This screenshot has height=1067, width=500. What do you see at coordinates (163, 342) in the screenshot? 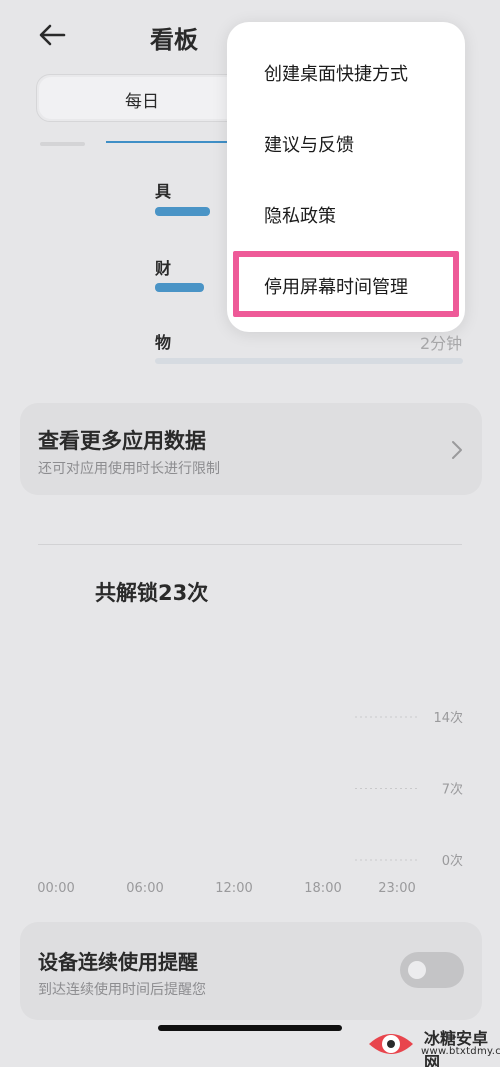
I see `app-label: 物` at bounding box center [163, 342].